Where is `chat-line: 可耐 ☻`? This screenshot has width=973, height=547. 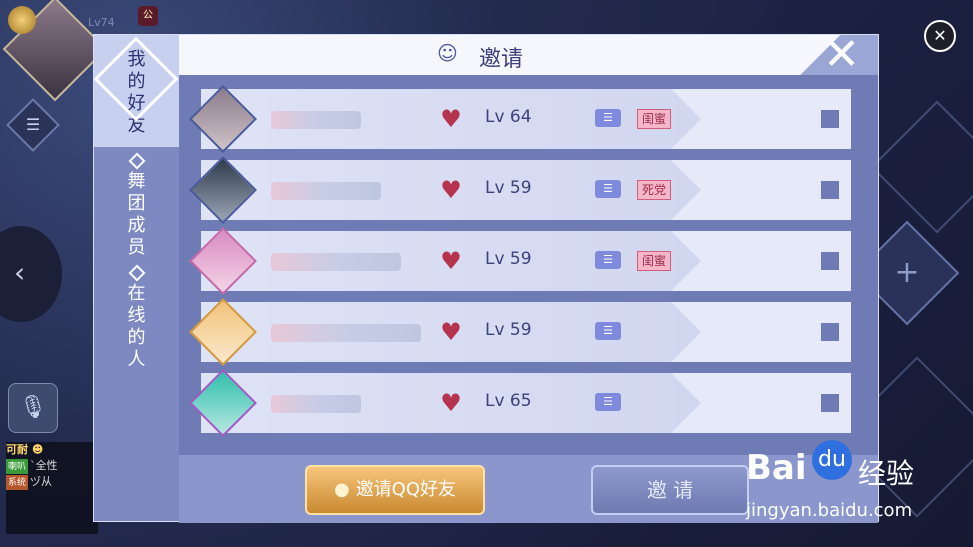 chat-line: 可耐 ☻ is located at coordinates (25, 449).